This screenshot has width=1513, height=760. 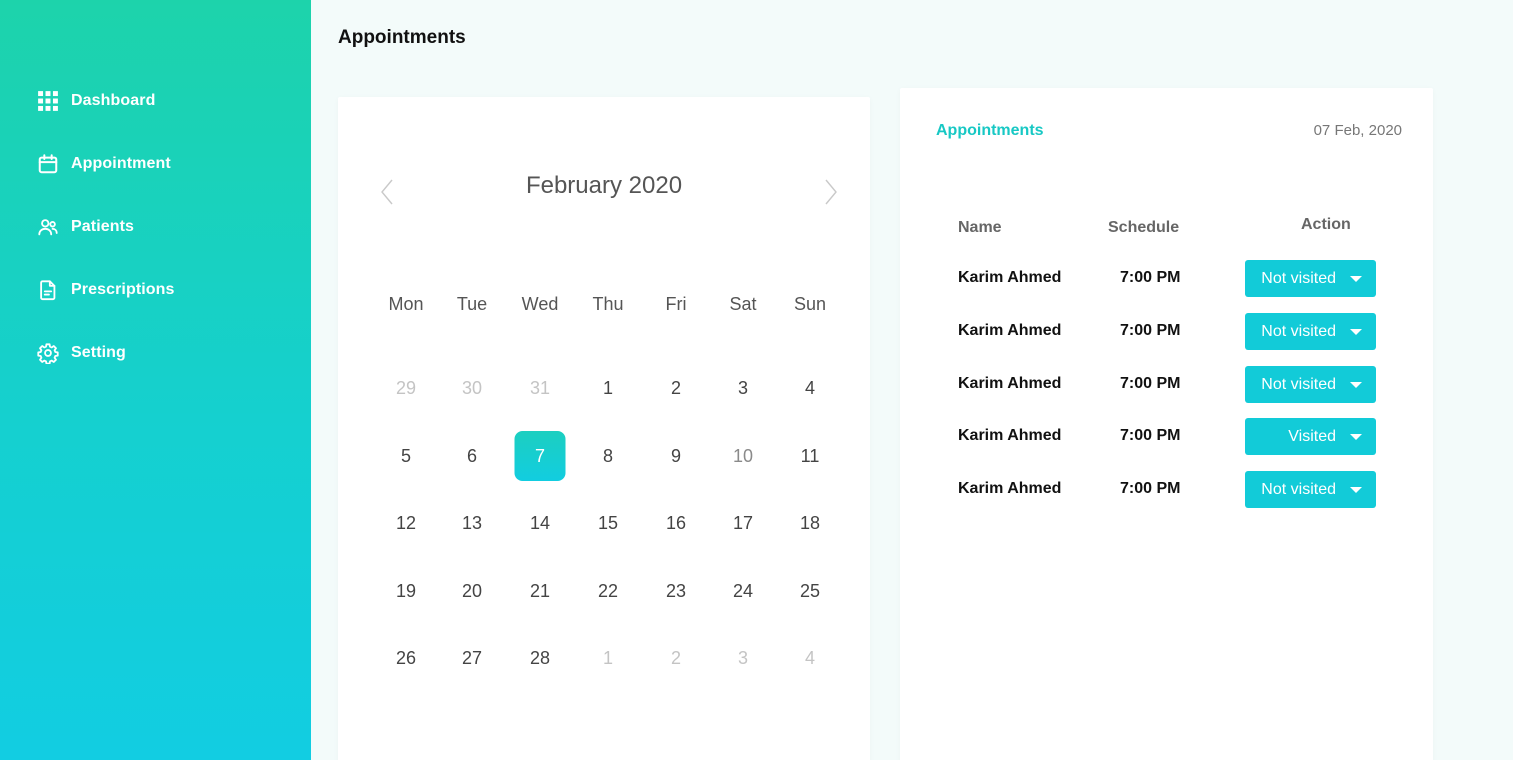 What do you see at coordinates (743, 456) in the screenshot?
I see `calendar-day: 10` at bounding box center [743, 456].